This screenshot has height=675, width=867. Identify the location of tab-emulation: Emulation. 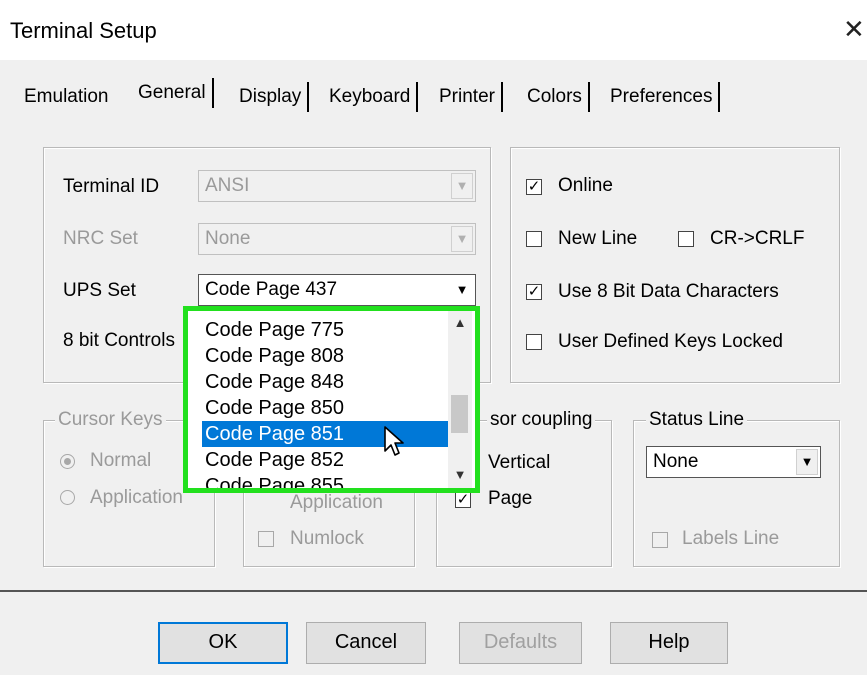
(66, 97).